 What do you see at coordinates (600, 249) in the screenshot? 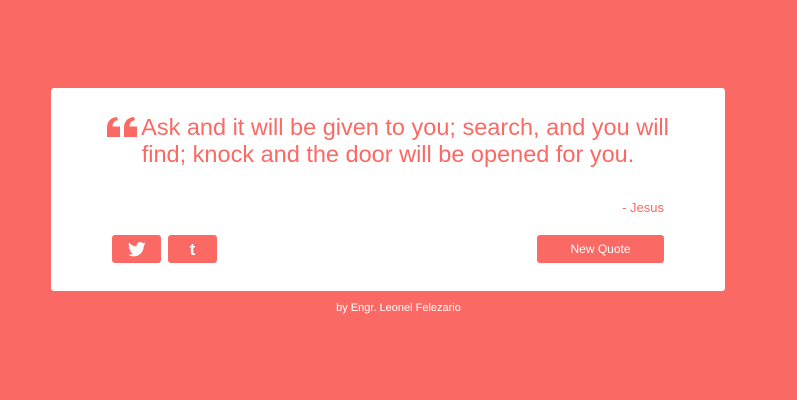
I see `new-quote-button: New Quote` at bounding box center [600, 249].